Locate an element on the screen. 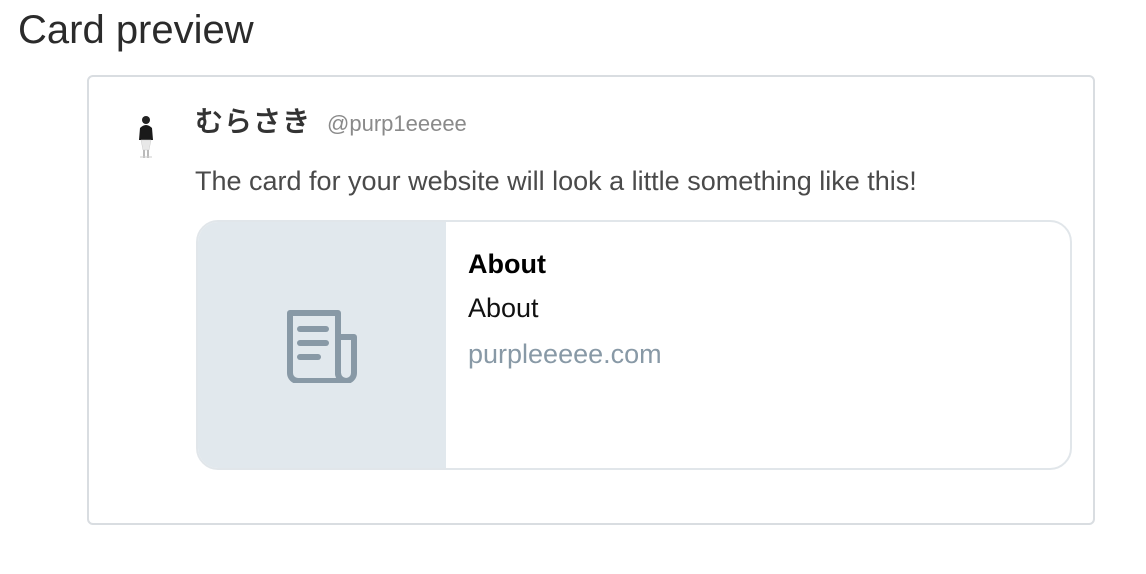 The width and height of the screenshot is (1146, 574). card-body: About About purpleeeee.com is located at coordinates (554, 345).